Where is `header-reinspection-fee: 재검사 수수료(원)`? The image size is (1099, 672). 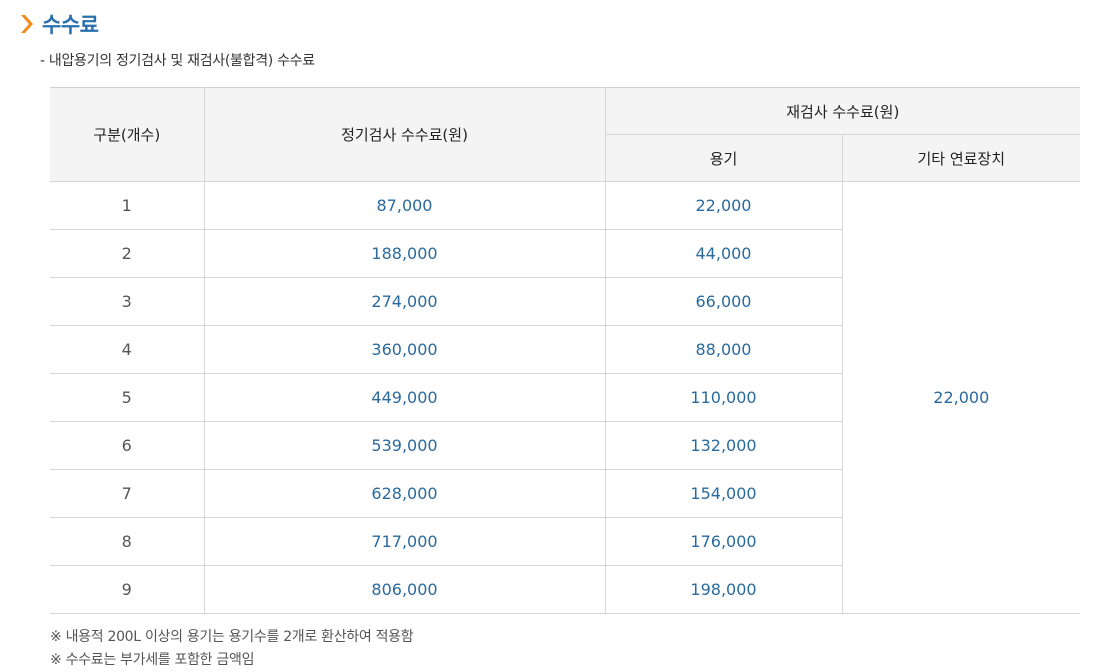
header-reinspection-fee: 재검사 수수료(원) is located at coordinates (842, 111).